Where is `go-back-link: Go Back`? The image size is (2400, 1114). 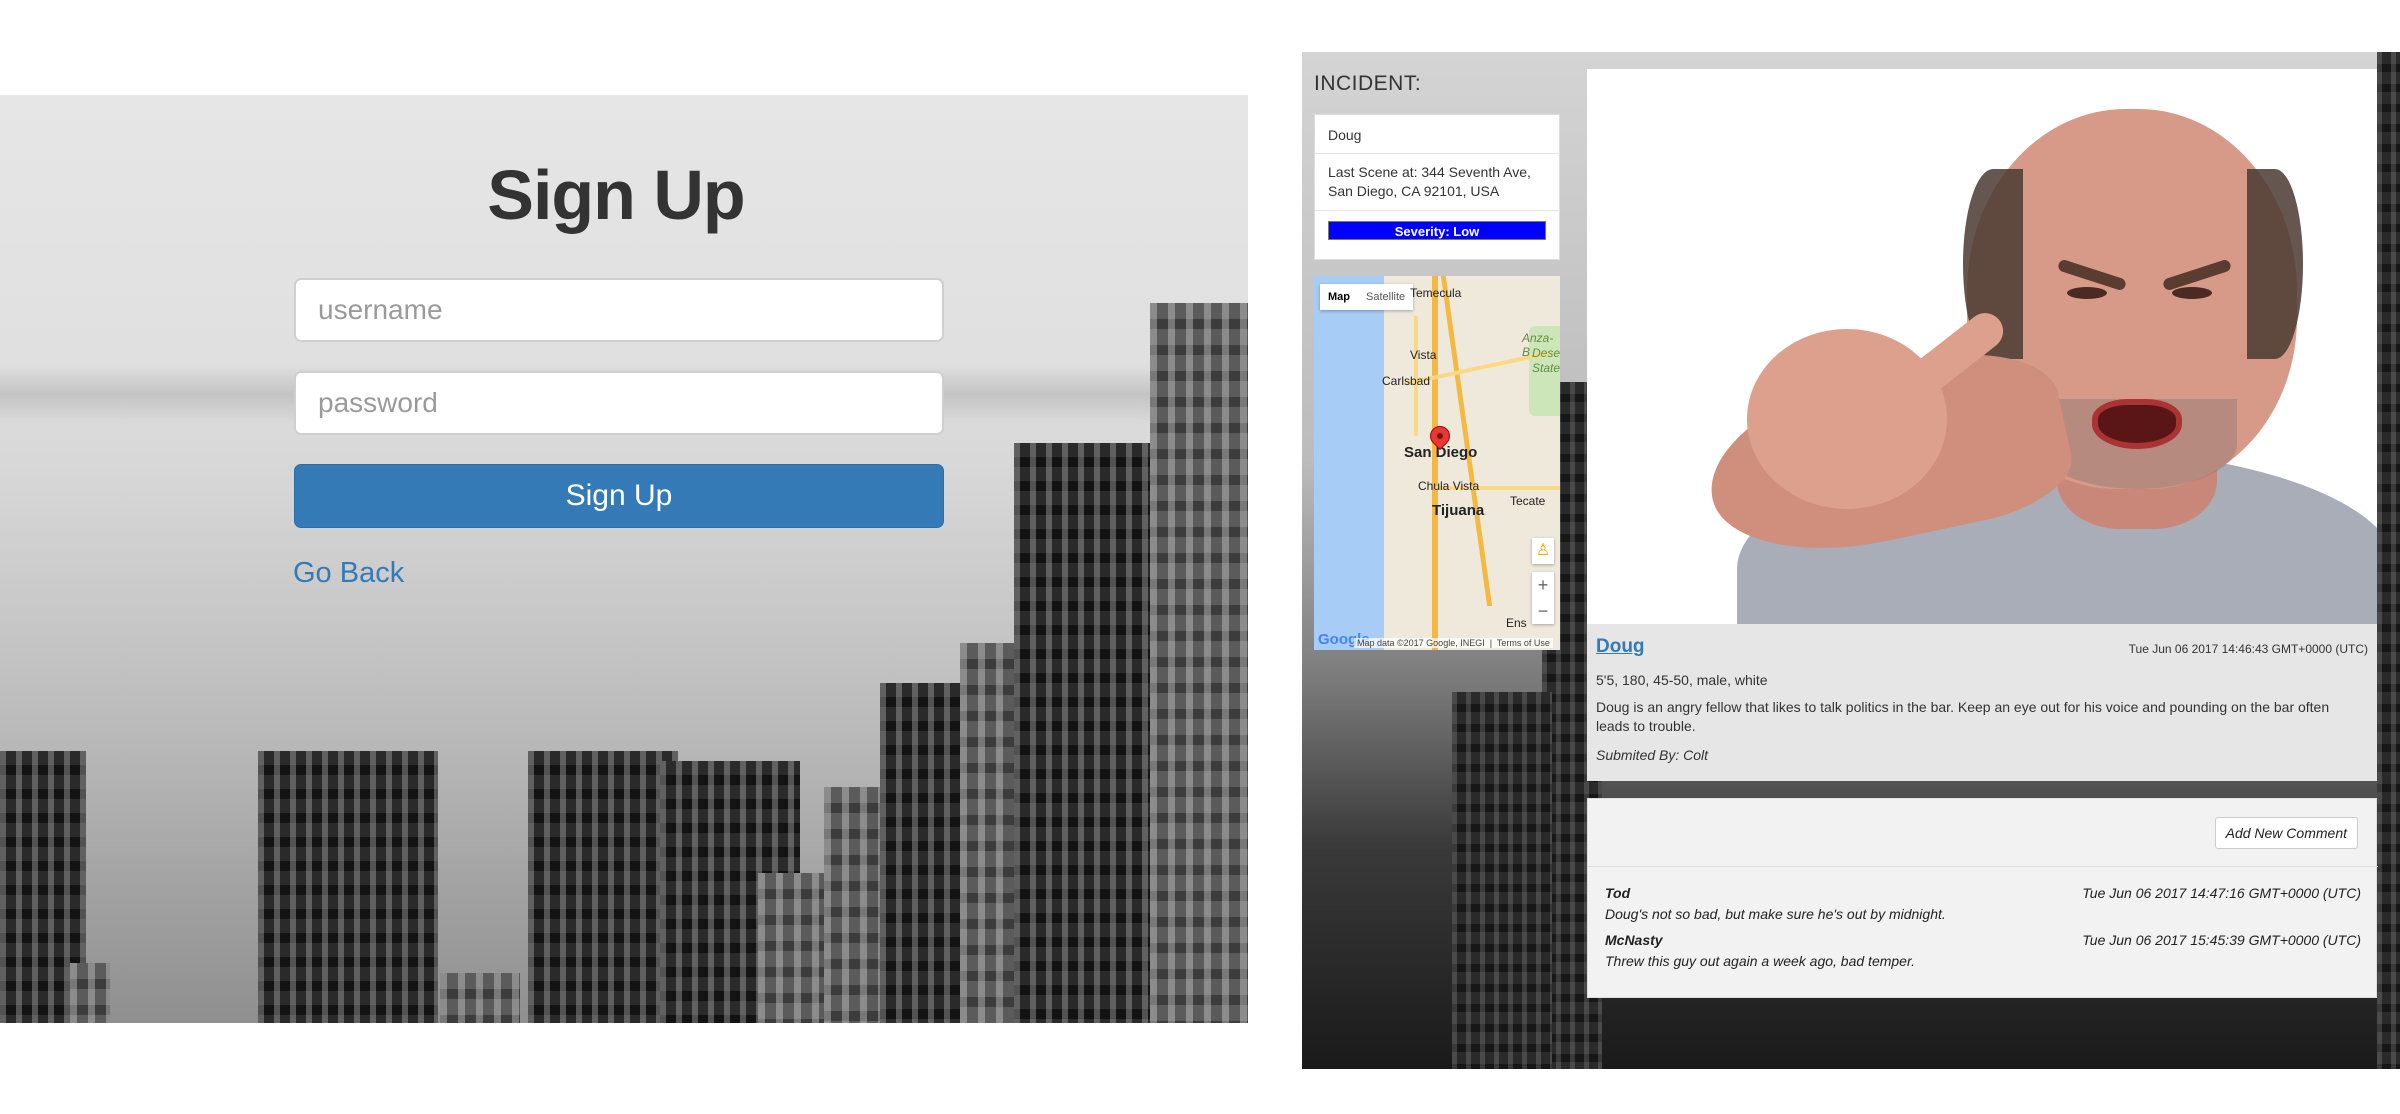 go-back-link: Go Back is located at coordinates (348, 573).